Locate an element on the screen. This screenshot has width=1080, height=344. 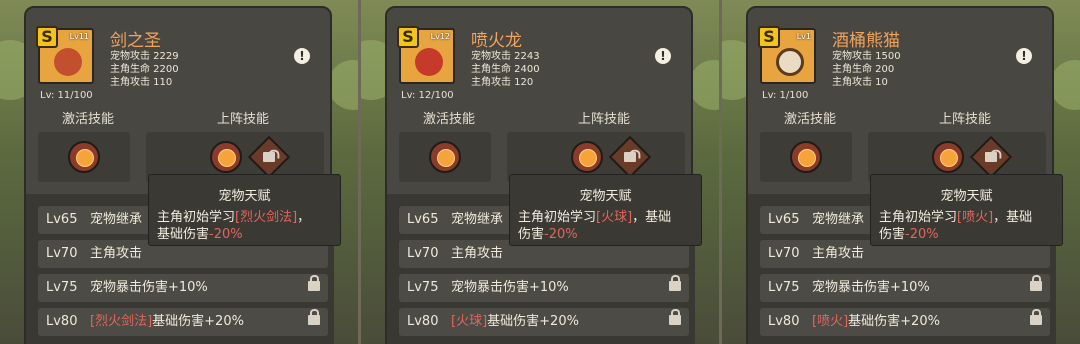
stat-pet-attack: 宠物攻击 2229 is located at coordinates (144, 56).